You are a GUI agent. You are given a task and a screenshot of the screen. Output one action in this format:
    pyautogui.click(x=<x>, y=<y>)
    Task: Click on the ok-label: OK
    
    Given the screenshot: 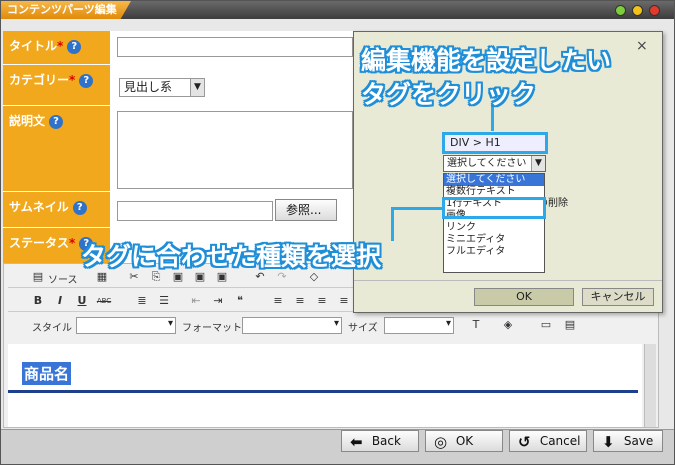 What is the action you would take?
    pyautogui.click(x=464, y=441)
    